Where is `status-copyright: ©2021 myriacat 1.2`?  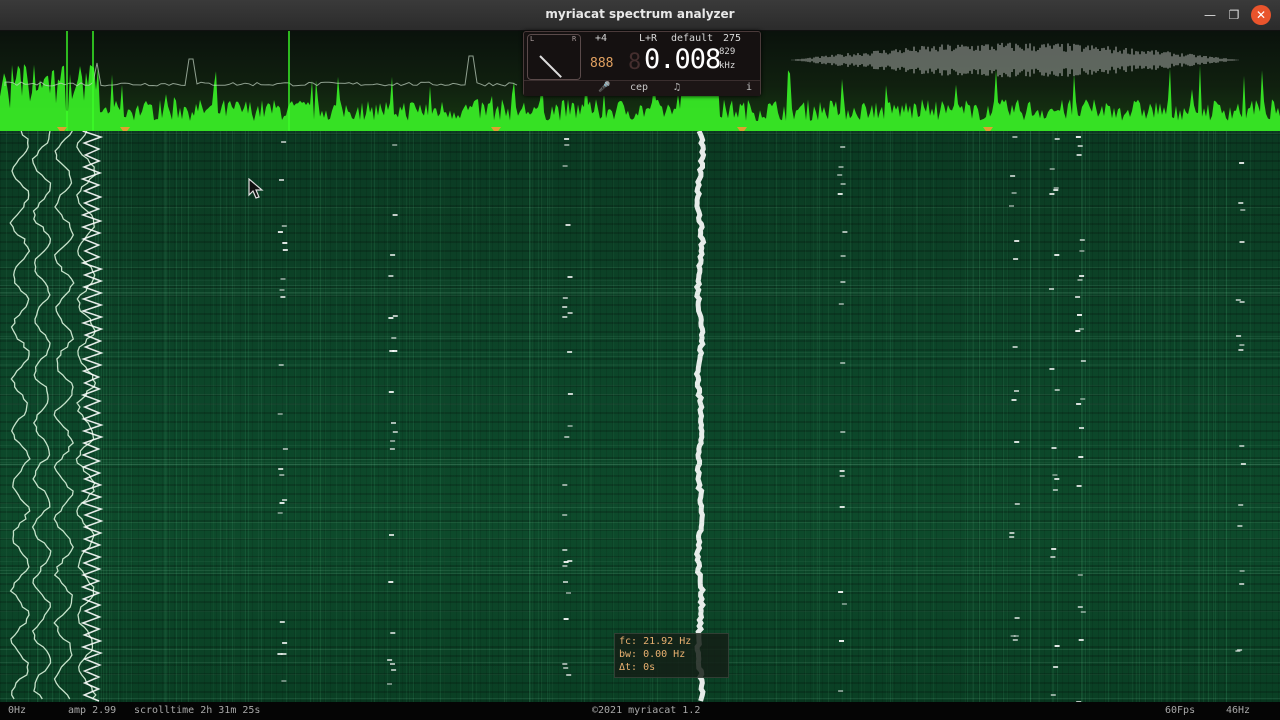 status-copyright: ©2021 myriacat 1.2 is located at coordinates (646, 710).